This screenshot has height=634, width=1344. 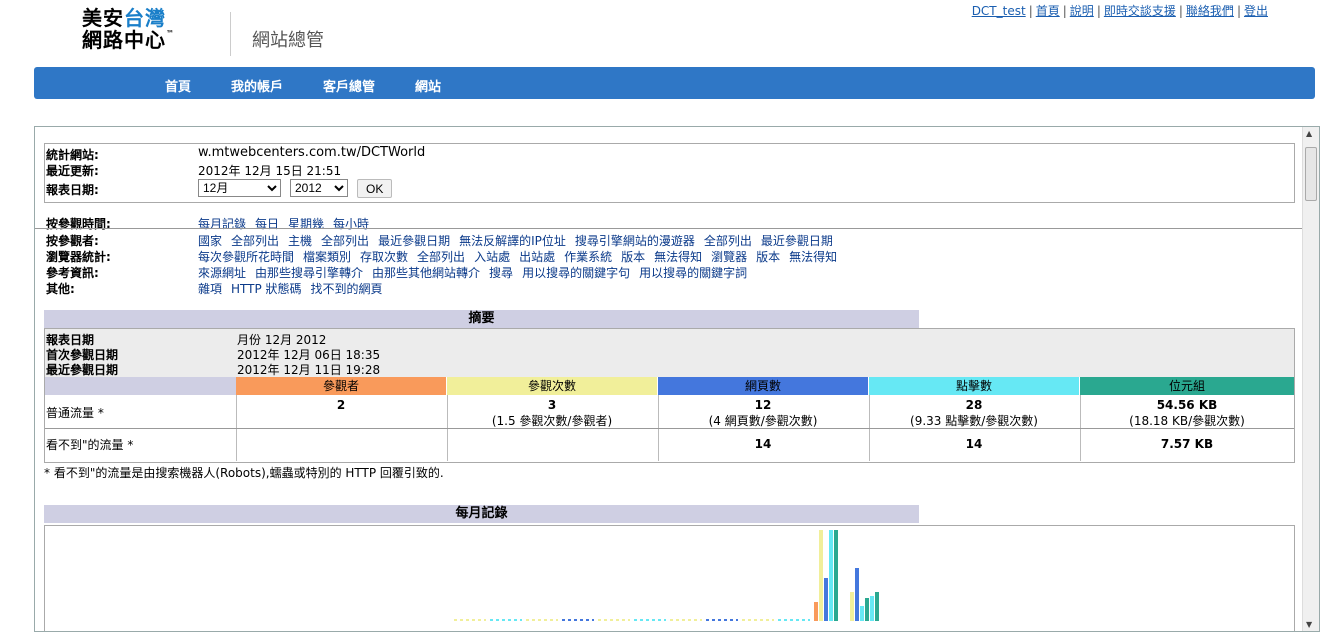 I want to click on group-label-browsers: 瀏覽器統計:, so click(x=78, y=257).